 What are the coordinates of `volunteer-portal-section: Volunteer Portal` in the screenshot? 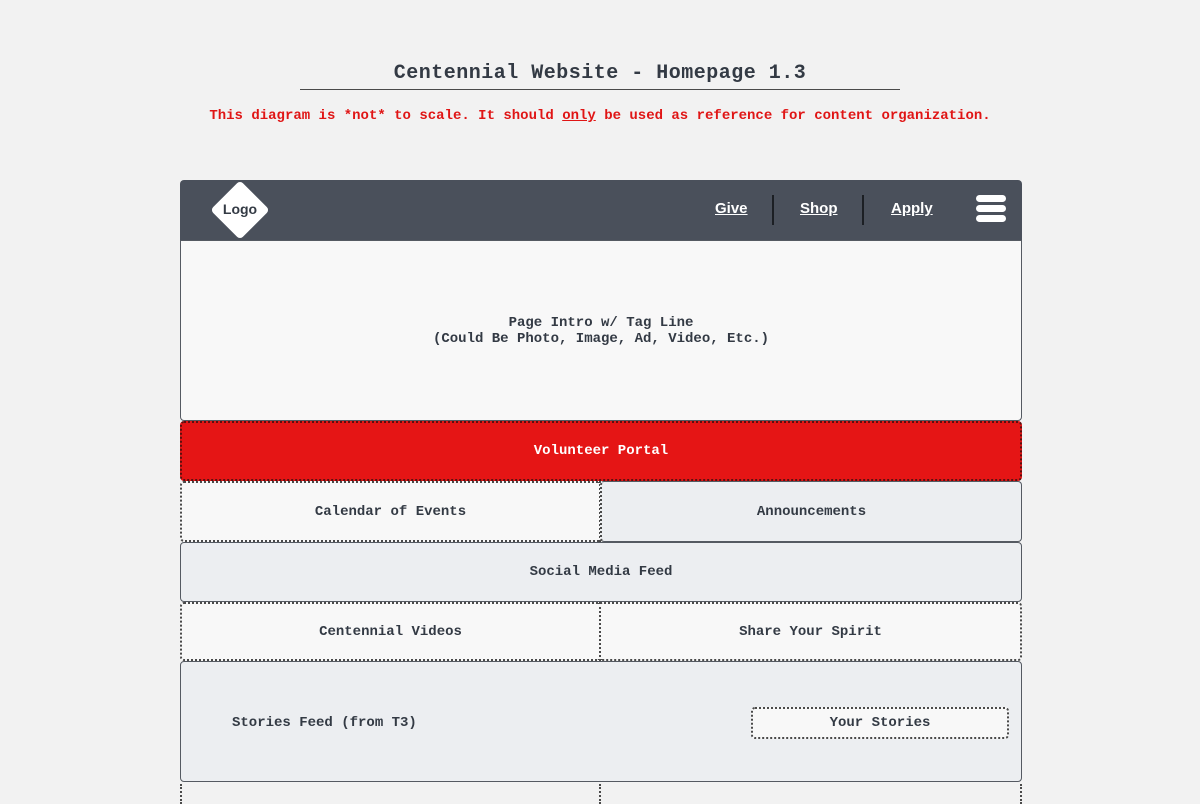 It's located at (601, 451).